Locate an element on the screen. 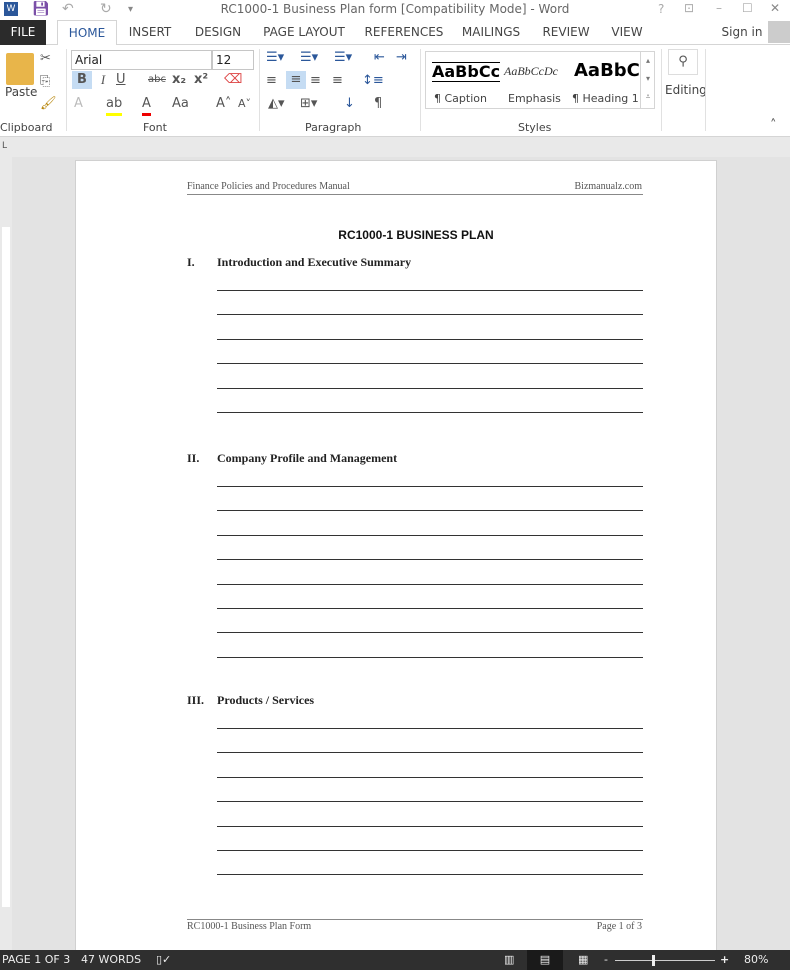  word-count: 47 WORDS is located at coordinates (111, 960).